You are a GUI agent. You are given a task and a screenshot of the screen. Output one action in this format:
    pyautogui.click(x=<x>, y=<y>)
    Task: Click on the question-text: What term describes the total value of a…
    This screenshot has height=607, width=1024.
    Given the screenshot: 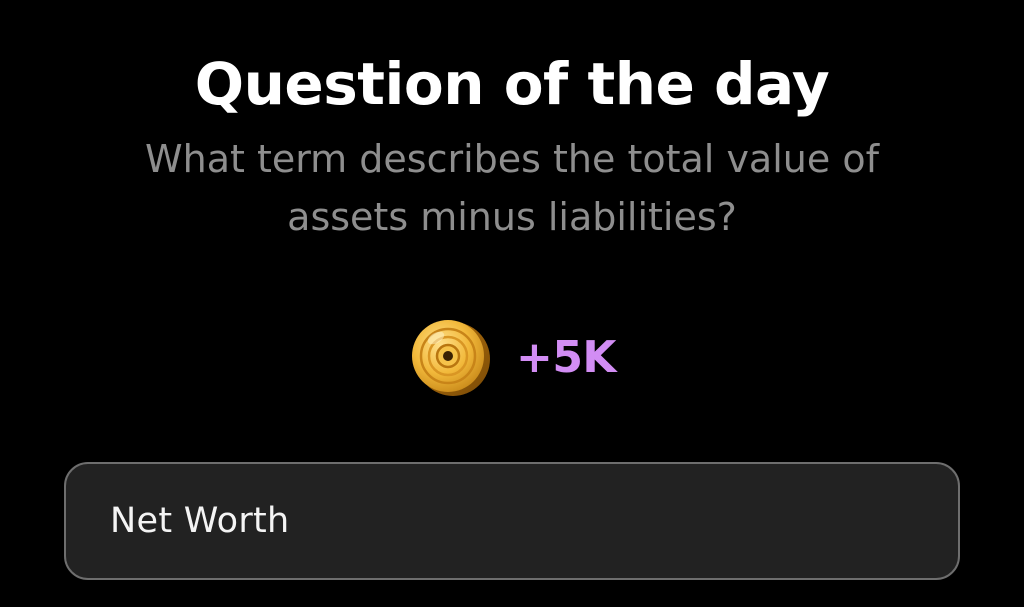 What is the action you would take?
    pyautogui.click(x=512, y=188)
    